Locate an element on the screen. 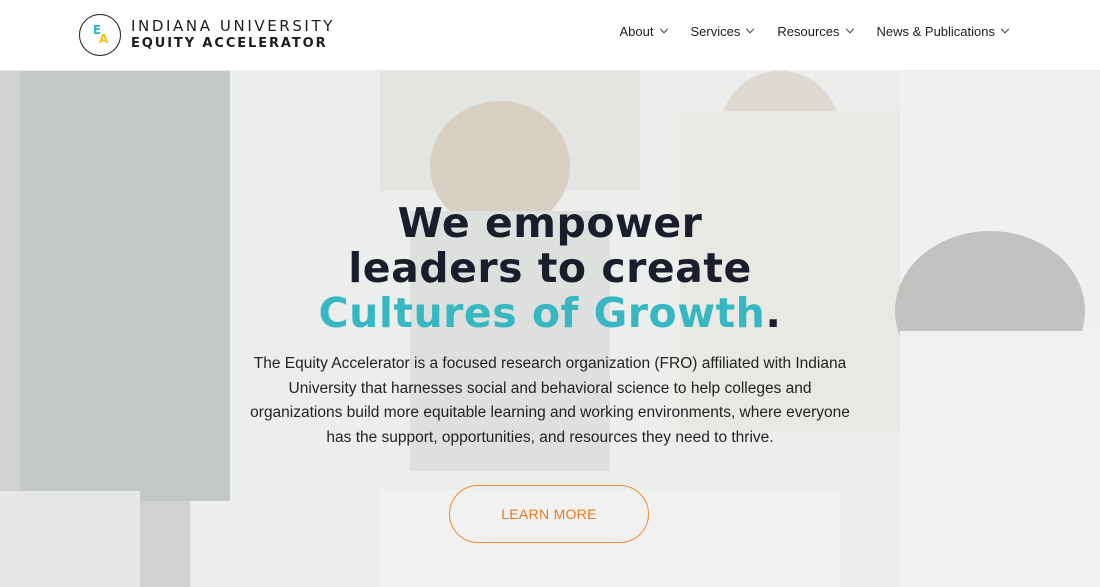  logo-mark-icon: E A is located at coordinates (100, 35).